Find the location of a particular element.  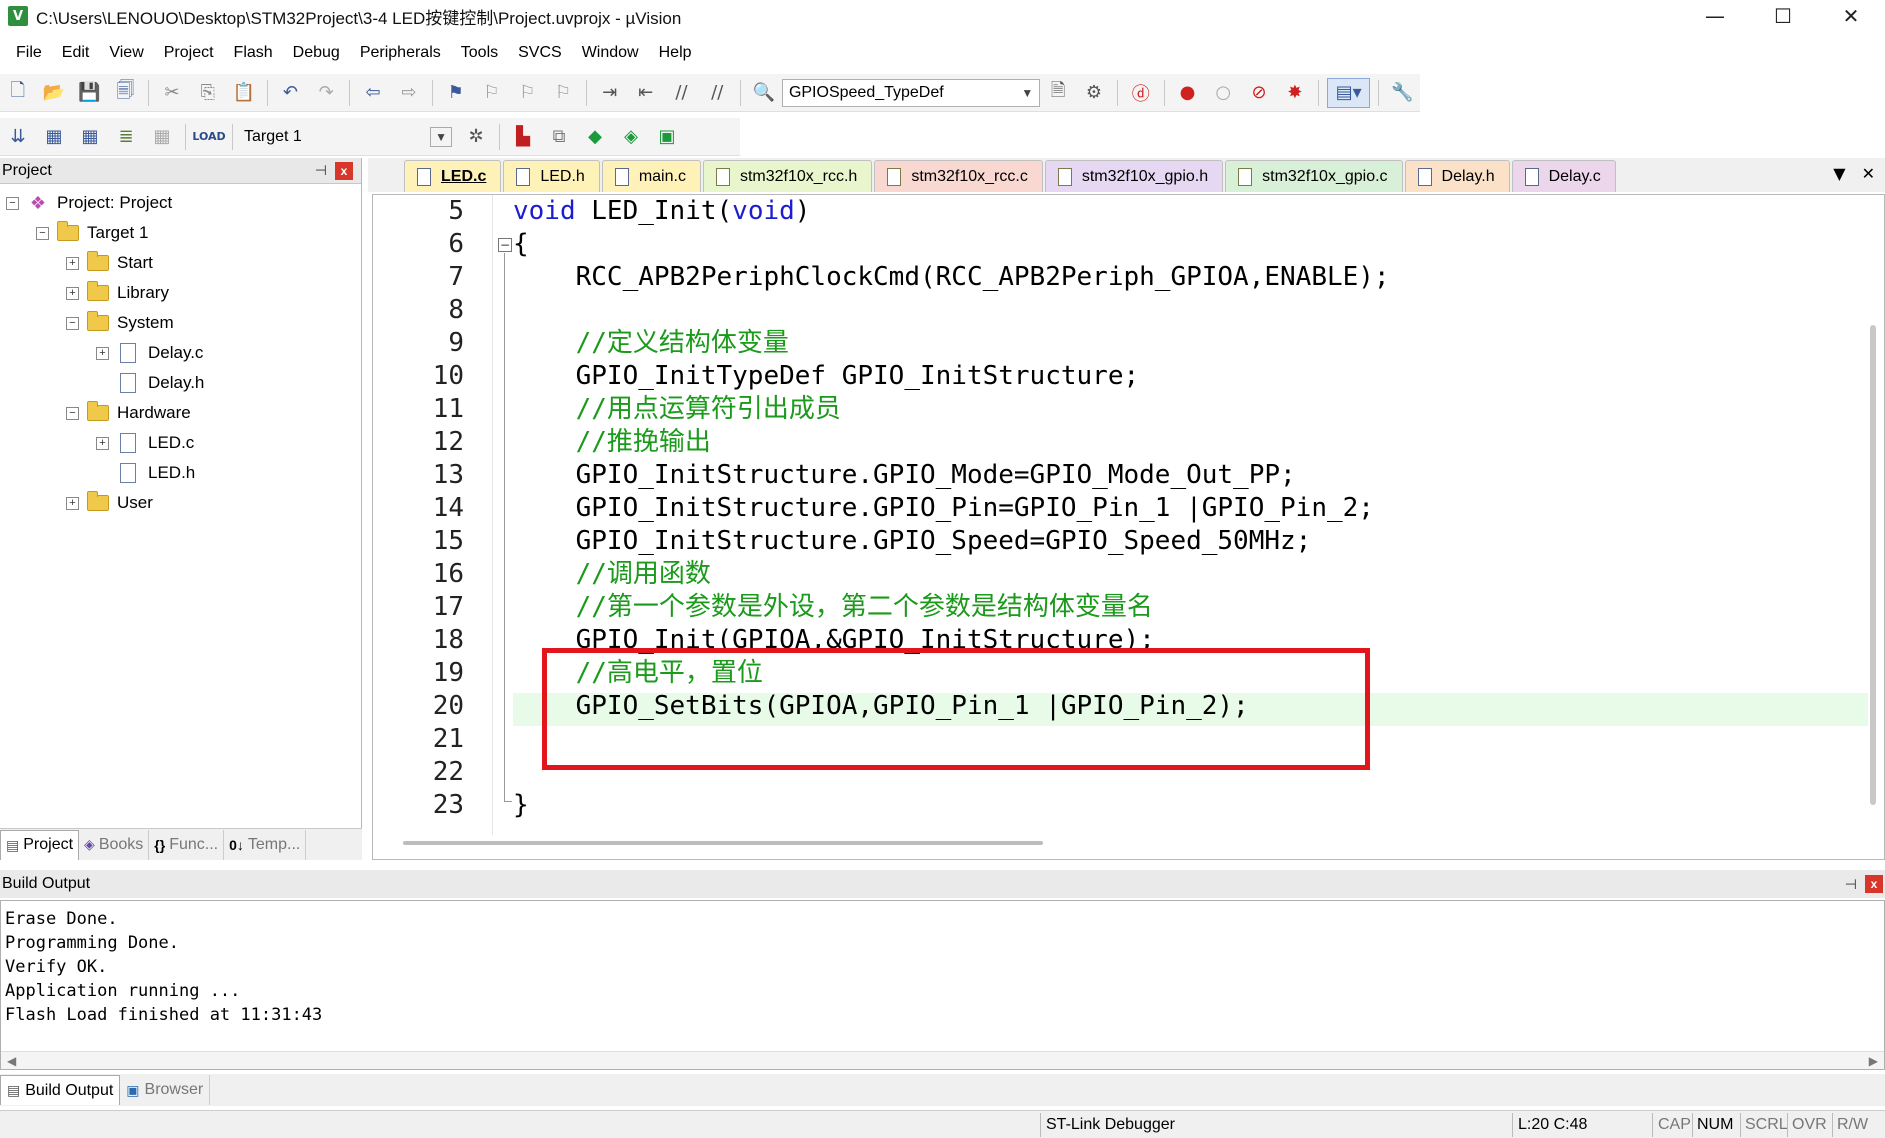

cut-icon: ✂ is located at coordinates (172, 93).